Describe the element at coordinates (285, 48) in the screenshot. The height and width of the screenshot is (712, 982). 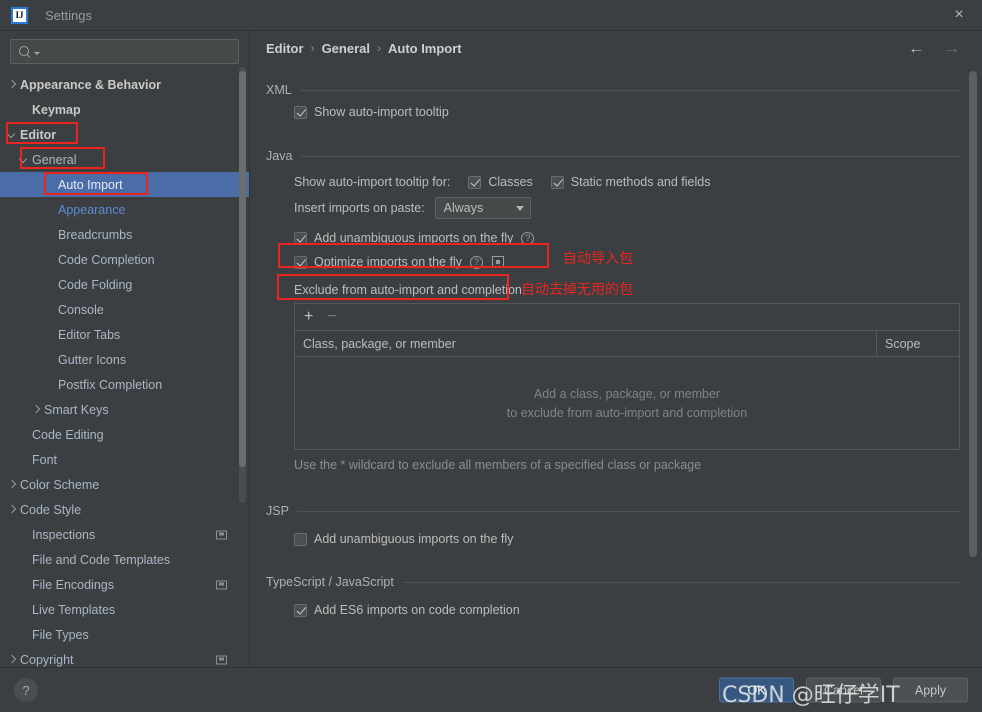
I see `breadcrumb-item-editor: Editor` at that location.